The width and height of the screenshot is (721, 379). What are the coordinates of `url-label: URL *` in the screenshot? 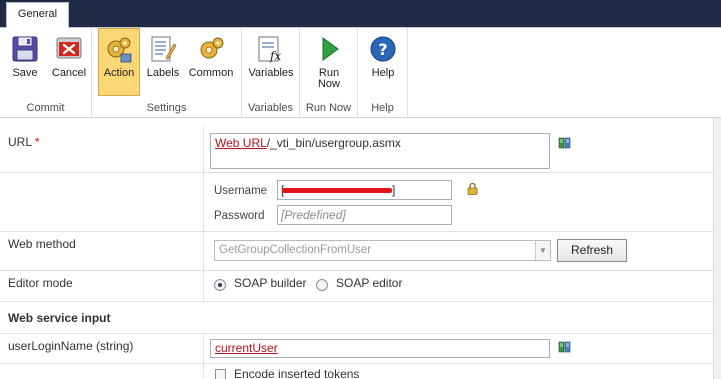 It's located at (24, 142).